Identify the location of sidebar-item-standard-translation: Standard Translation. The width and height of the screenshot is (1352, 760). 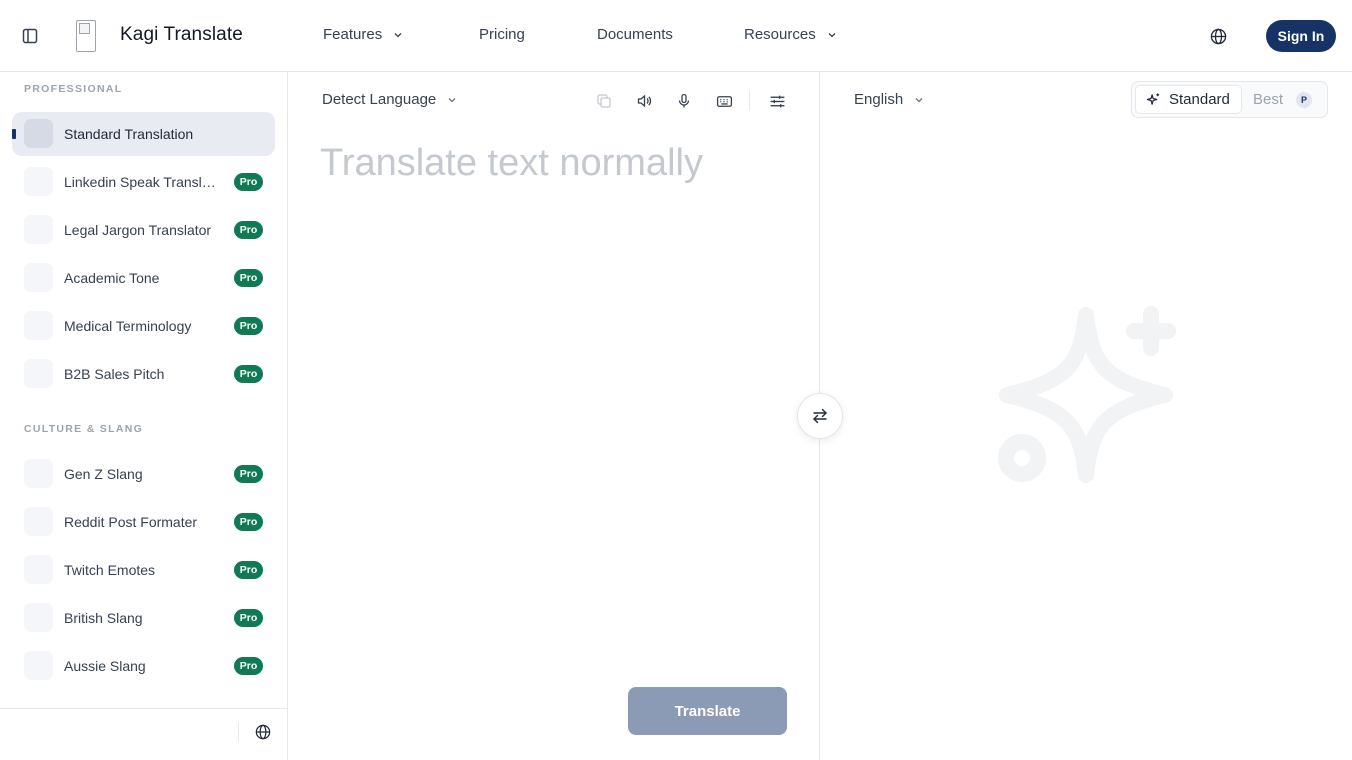
(143, 134).